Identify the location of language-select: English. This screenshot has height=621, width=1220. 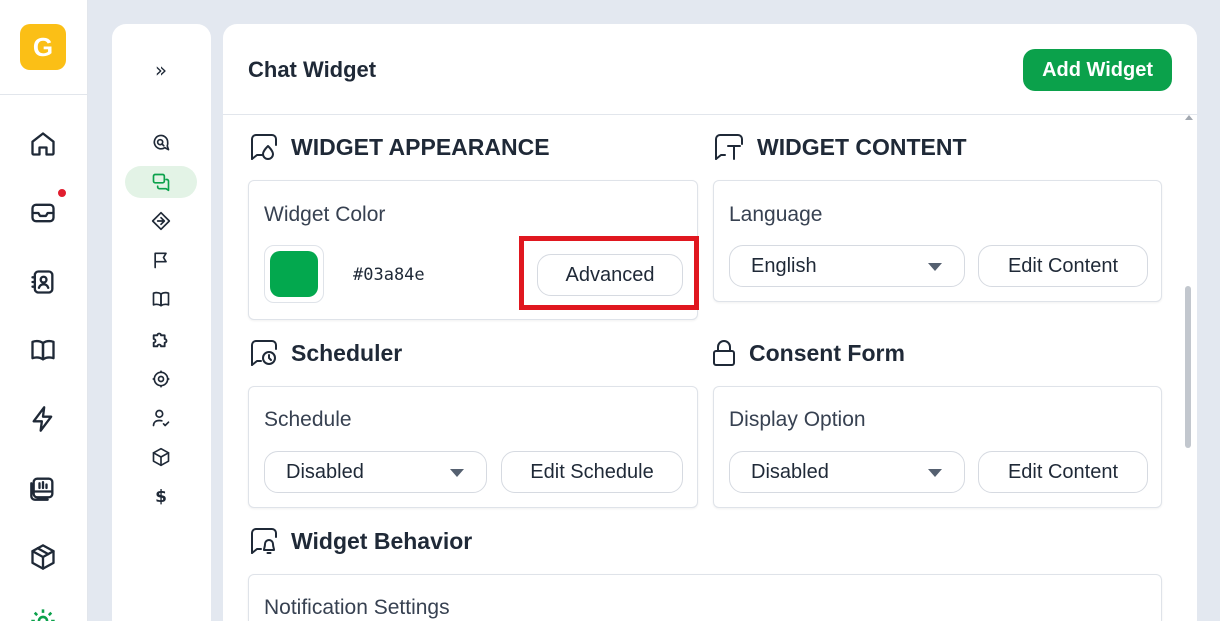
(847, 266).